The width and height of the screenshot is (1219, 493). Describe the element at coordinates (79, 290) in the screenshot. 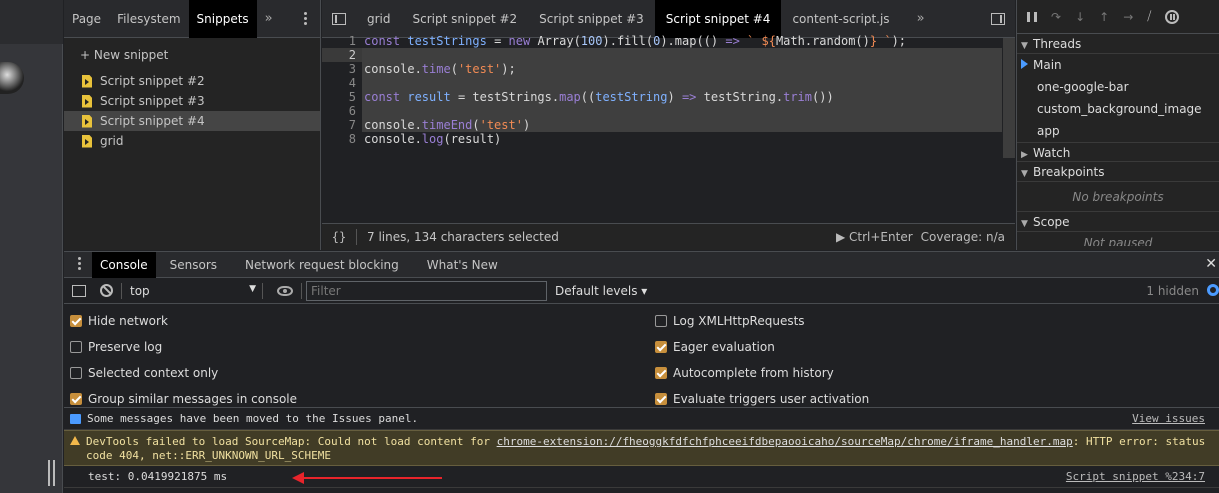

I see `sidebar-toggle-icon` at that location.